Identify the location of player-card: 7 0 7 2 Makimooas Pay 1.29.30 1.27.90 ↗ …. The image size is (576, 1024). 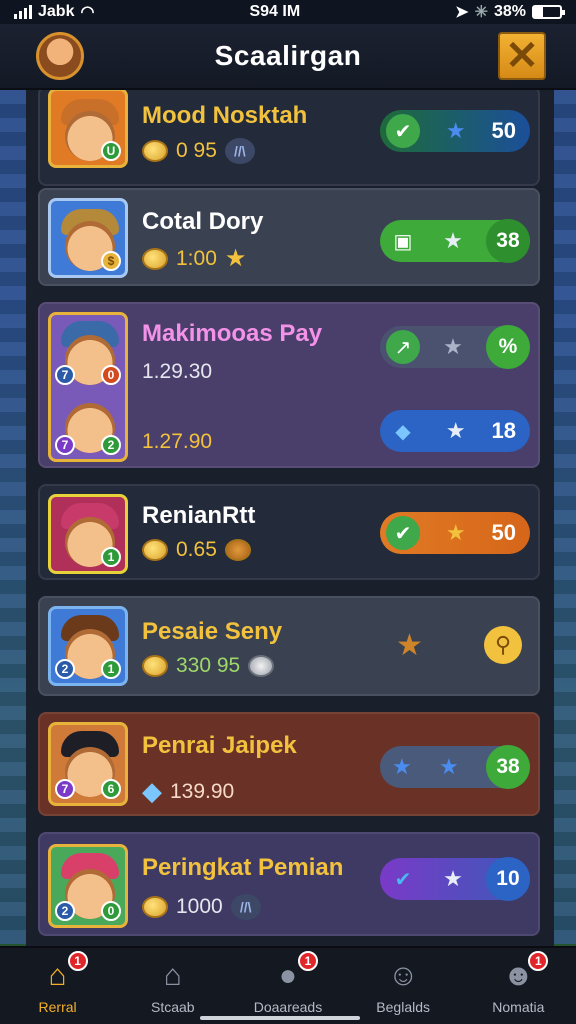
(289, 385).